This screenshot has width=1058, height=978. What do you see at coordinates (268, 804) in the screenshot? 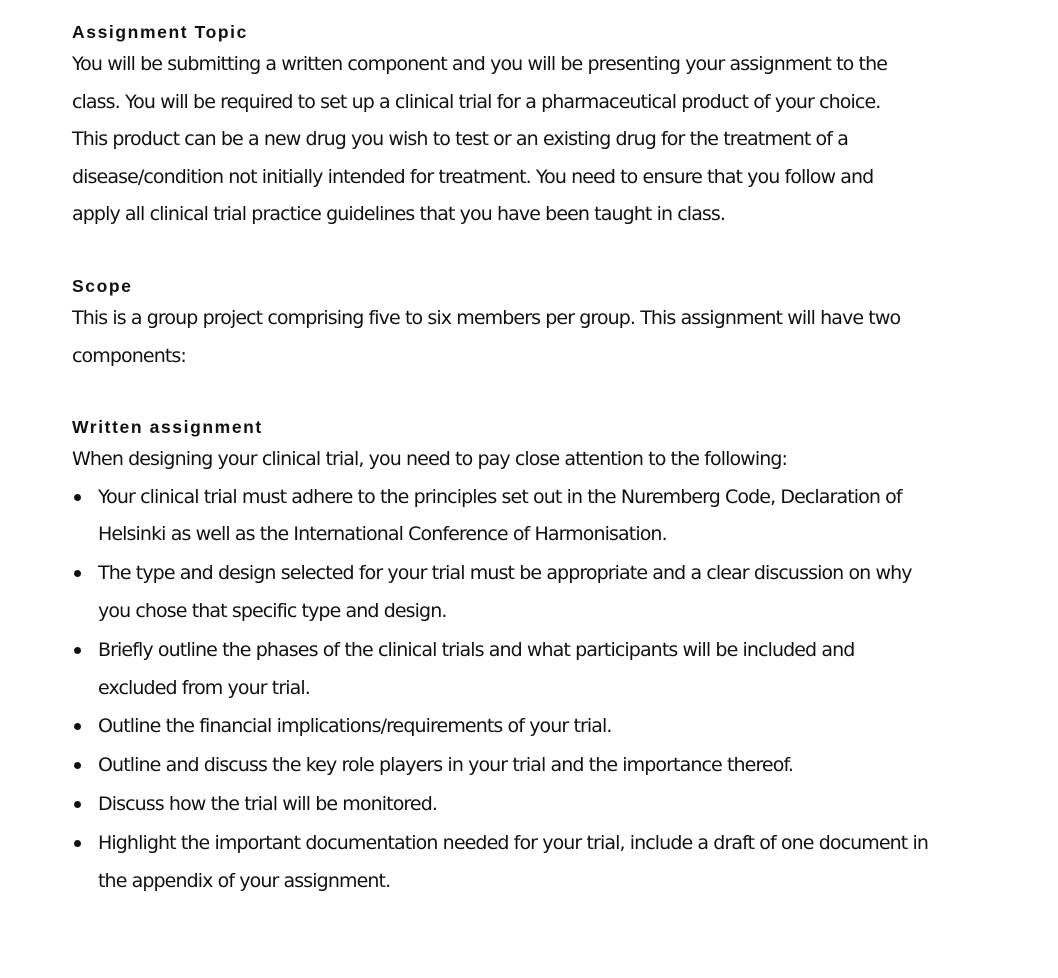
I see `list-item-line: Discuss how the trial will be monitored.` at bounding box center [268, 804].